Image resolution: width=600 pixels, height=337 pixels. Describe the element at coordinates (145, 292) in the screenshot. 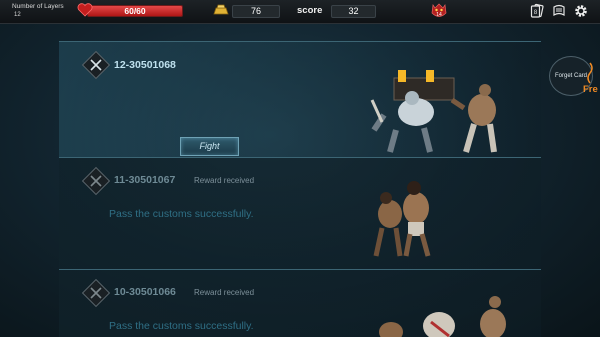

I see `level-id: 10-30501066` at that location.